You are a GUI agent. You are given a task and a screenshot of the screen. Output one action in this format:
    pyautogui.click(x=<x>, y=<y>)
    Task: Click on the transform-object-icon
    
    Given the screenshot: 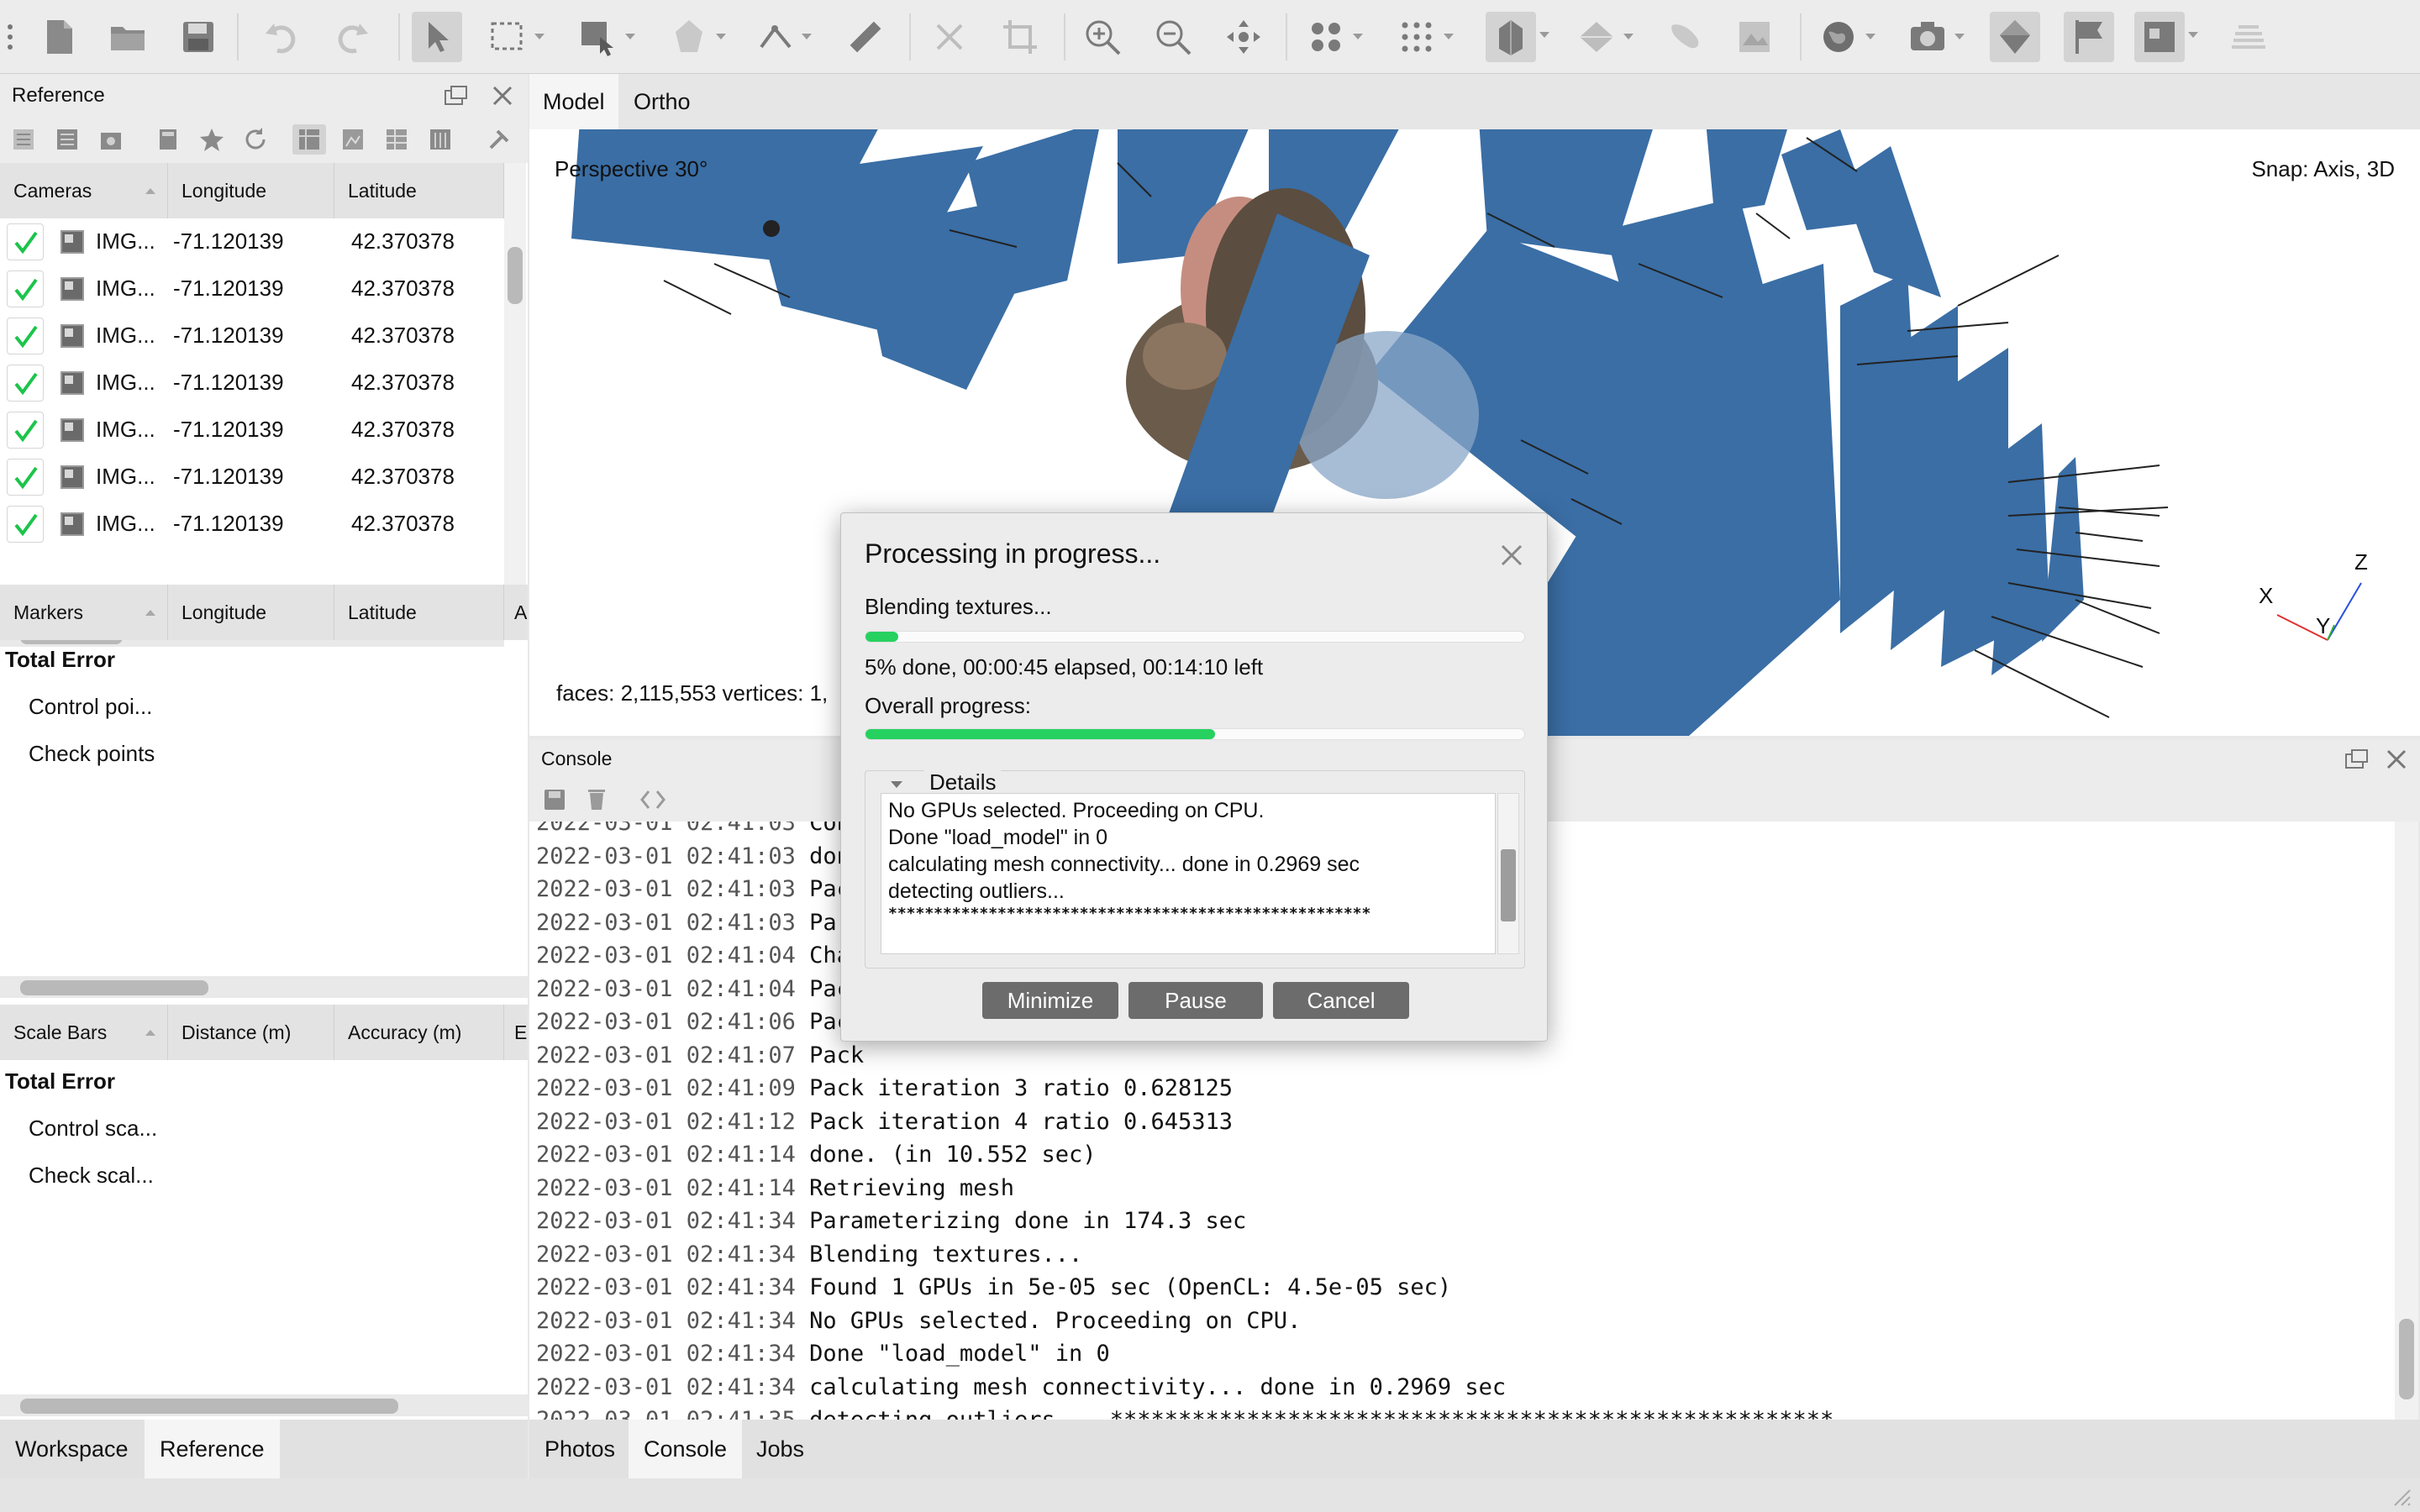 What is the action you would take?
    pyautogui.click(x=605, y=36)
    